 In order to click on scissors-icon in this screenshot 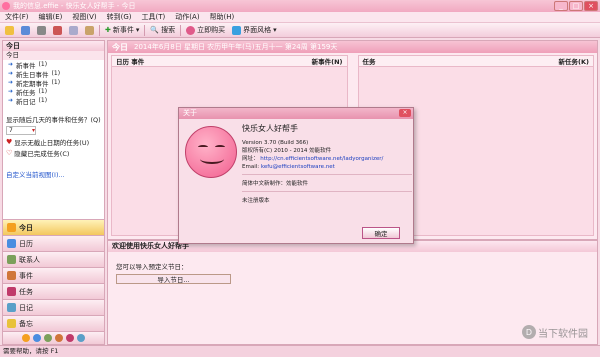, I will do `click(57, 30)`.